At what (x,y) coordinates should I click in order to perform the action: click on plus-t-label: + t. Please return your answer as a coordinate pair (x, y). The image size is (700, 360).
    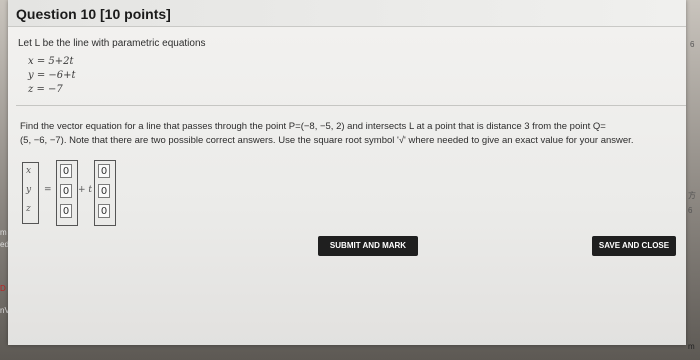
    Looking at the image, I should click on (85, 190).